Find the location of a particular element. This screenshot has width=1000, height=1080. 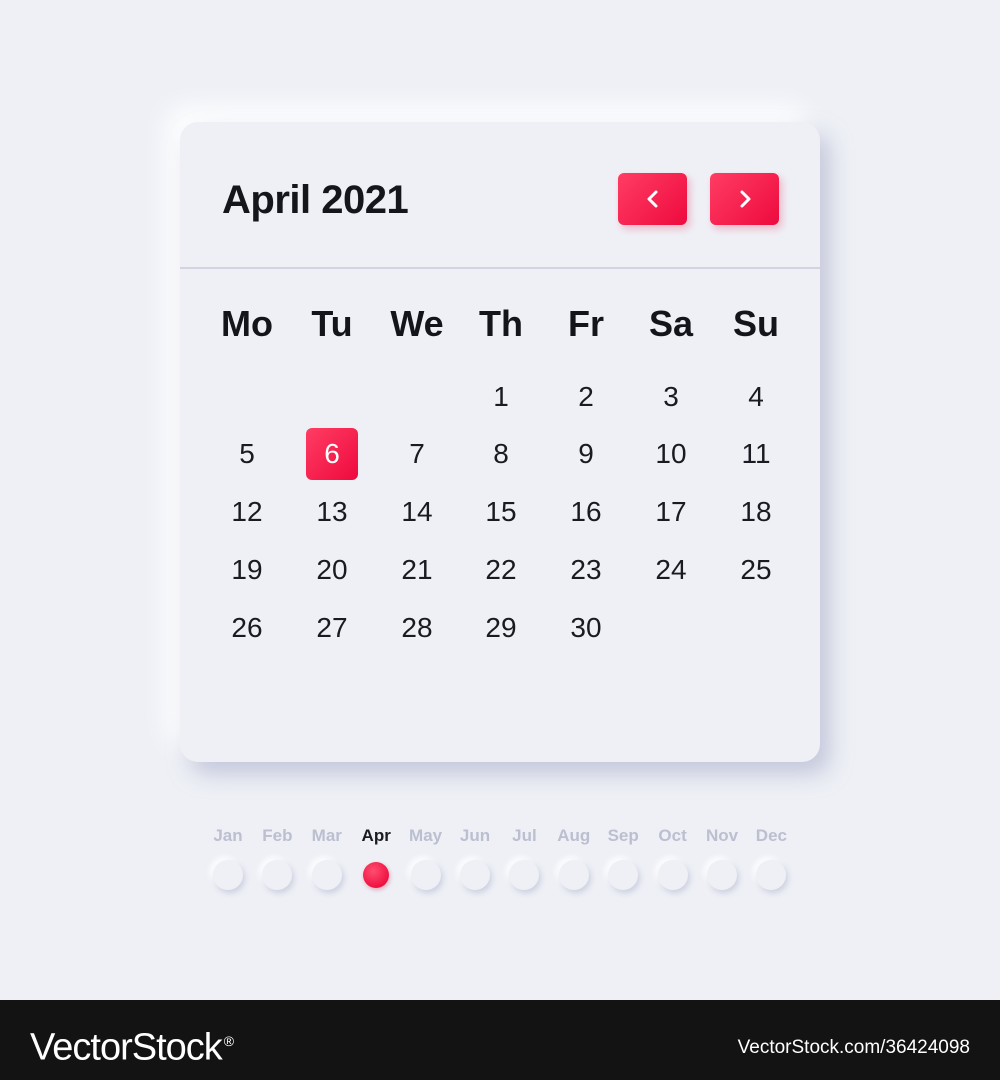

day-cell: 29 is located at coordinates (501, 628).